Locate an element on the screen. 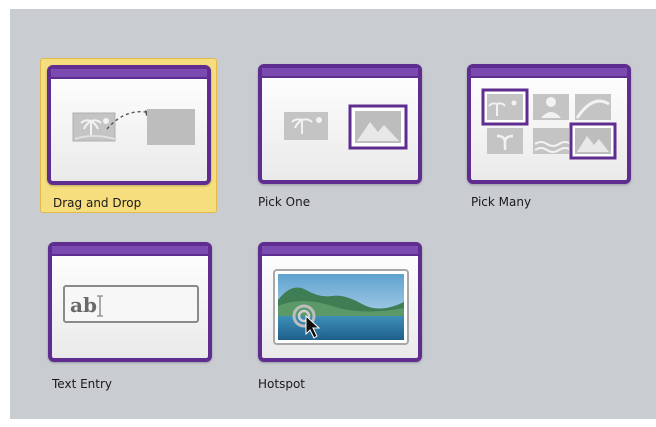 Image resolution: width=656 pixels, height=427 pixels. drag-and-drop-thumbnail is located at coordinates (129, 125).